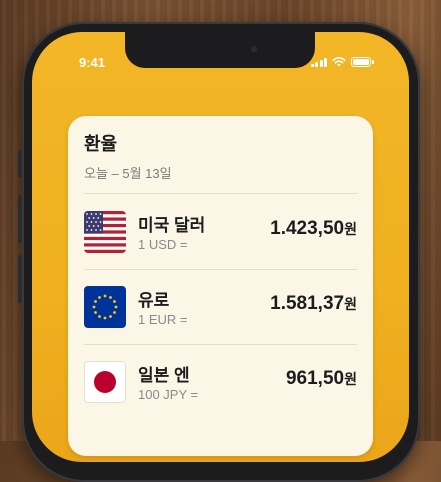 The height and width of the screenshot is (482, 441). I want to click on rate-amount: 961,50, so click(315, 378).